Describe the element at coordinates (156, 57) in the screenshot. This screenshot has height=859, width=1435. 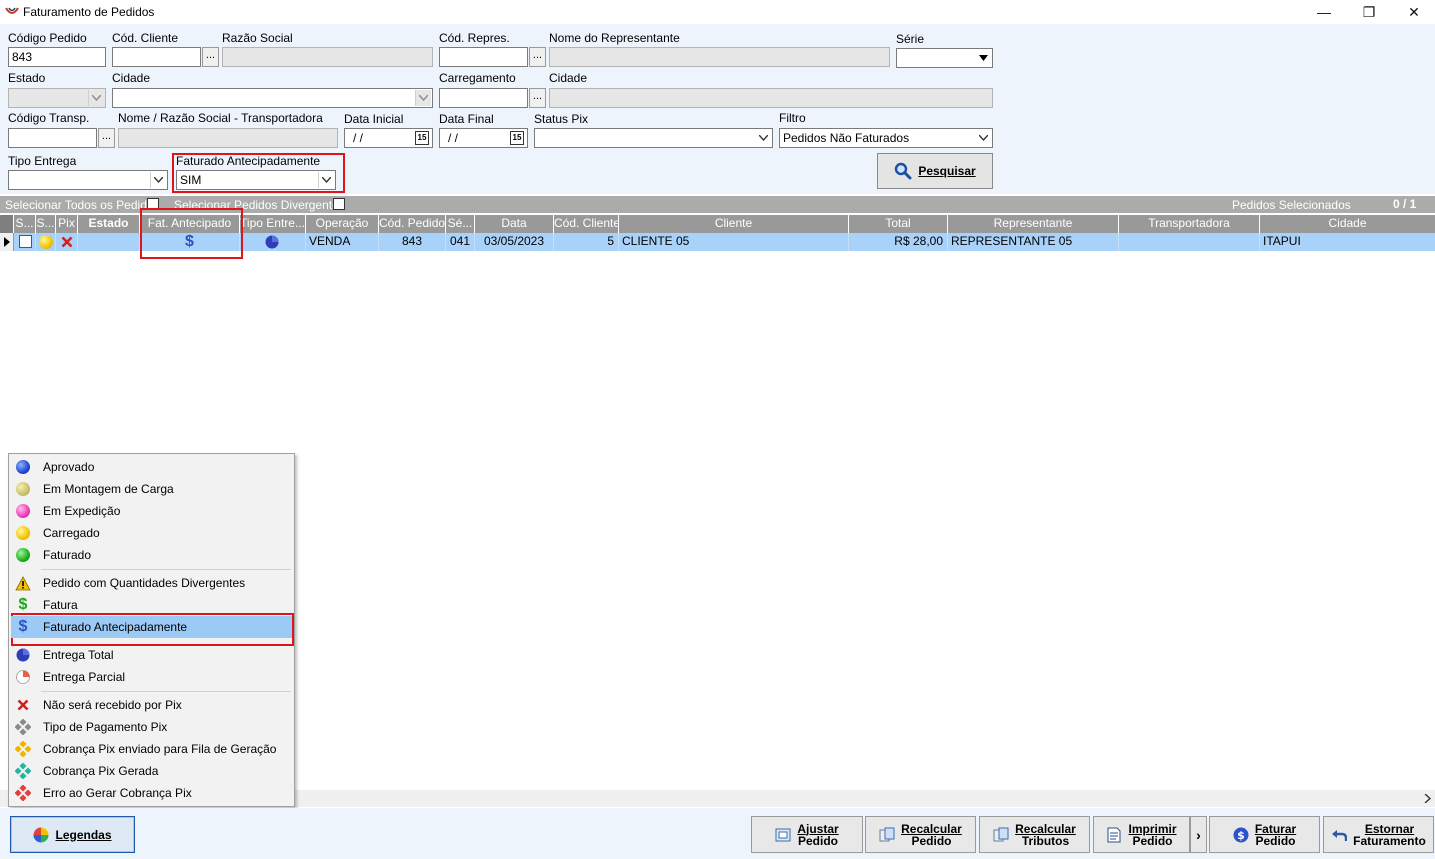
I see `cod-cliente-input` at that location.